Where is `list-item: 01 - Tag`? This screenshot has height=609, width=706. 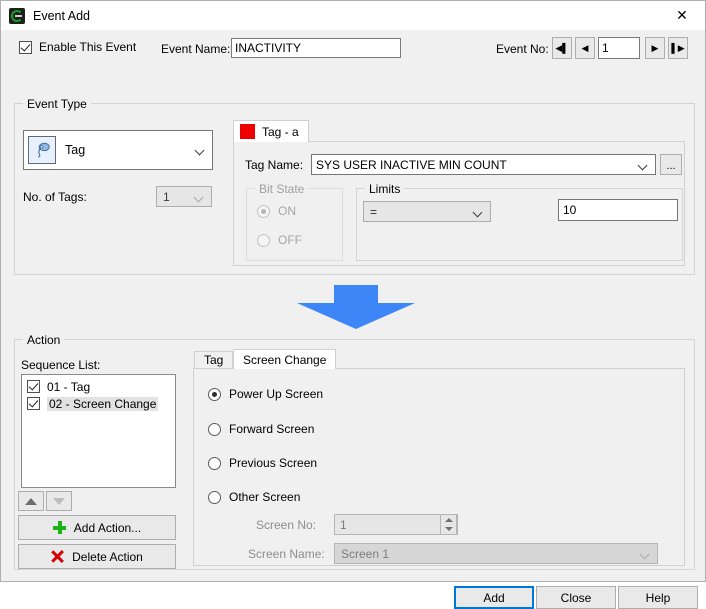 list-item: 01 - Tag is located at coordinates (98, 386).